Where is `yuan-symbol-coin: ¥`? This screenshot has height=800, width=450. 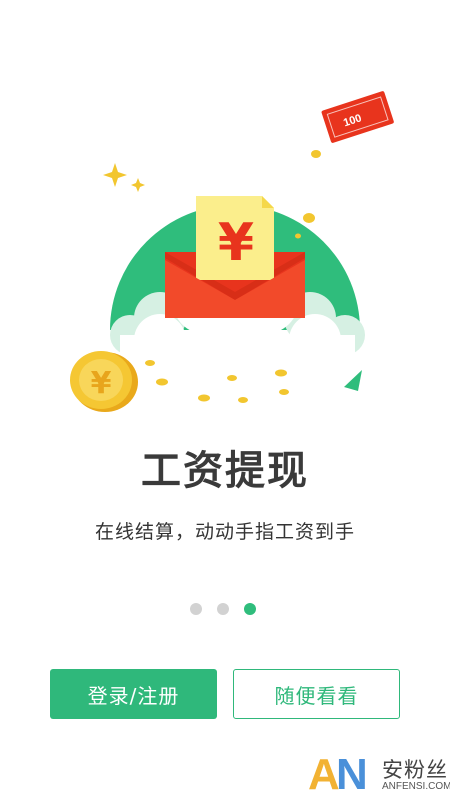
yuan-symbol-coin: ¥ is located at coordinates (101, 383).